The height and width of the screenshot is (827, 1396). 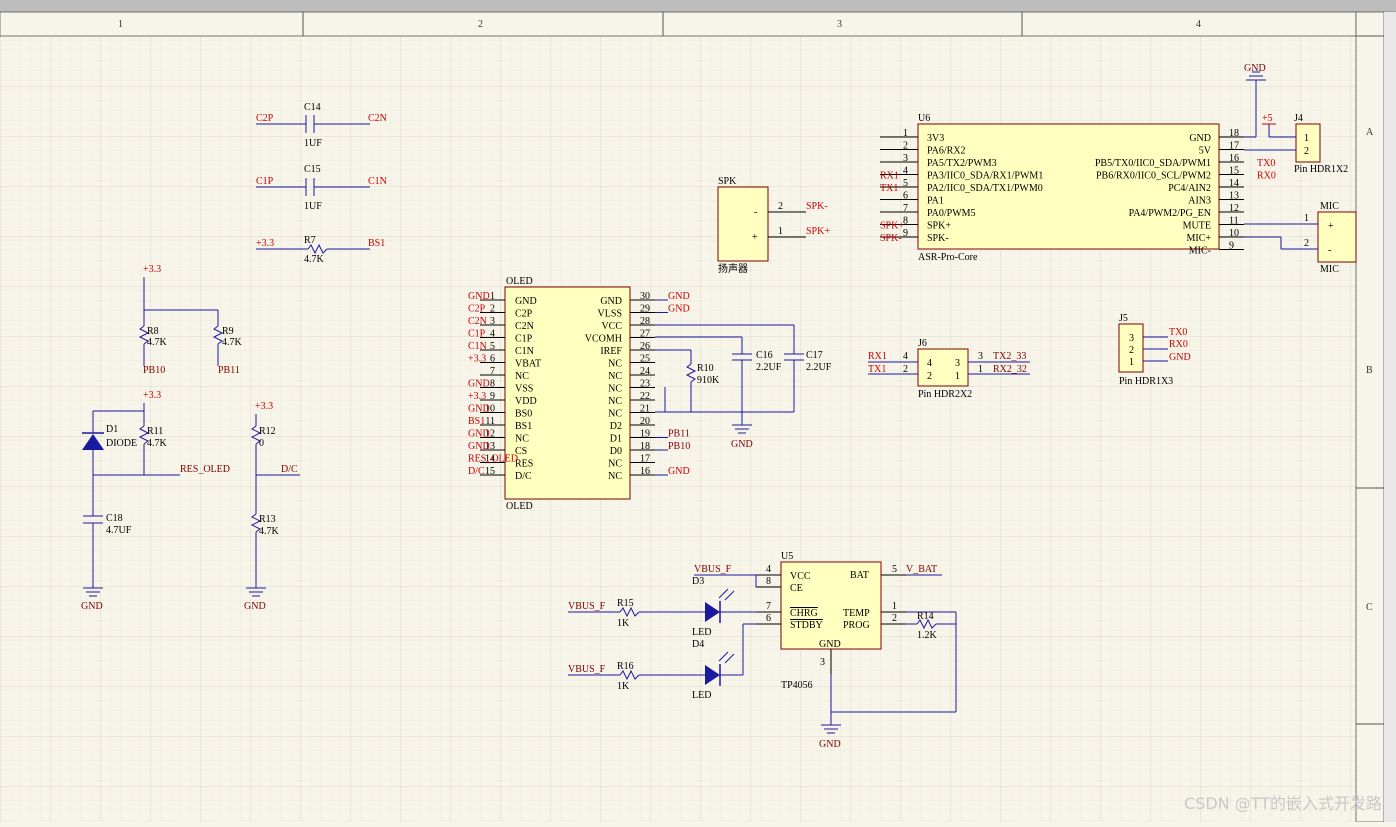 What do you see at coordinates (889, 188) in the screenshot?
I see `u6-pin-net: TX1` at bounding box center [889, 188].